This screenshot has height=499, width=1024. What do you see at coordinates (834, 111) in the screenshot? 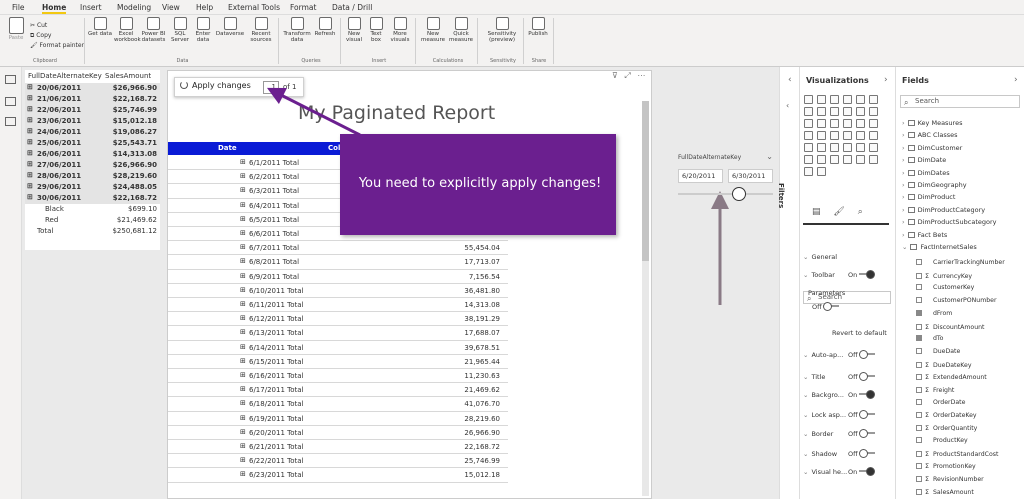
I see `stacked-area-icon` at bounding box center [834, 111].